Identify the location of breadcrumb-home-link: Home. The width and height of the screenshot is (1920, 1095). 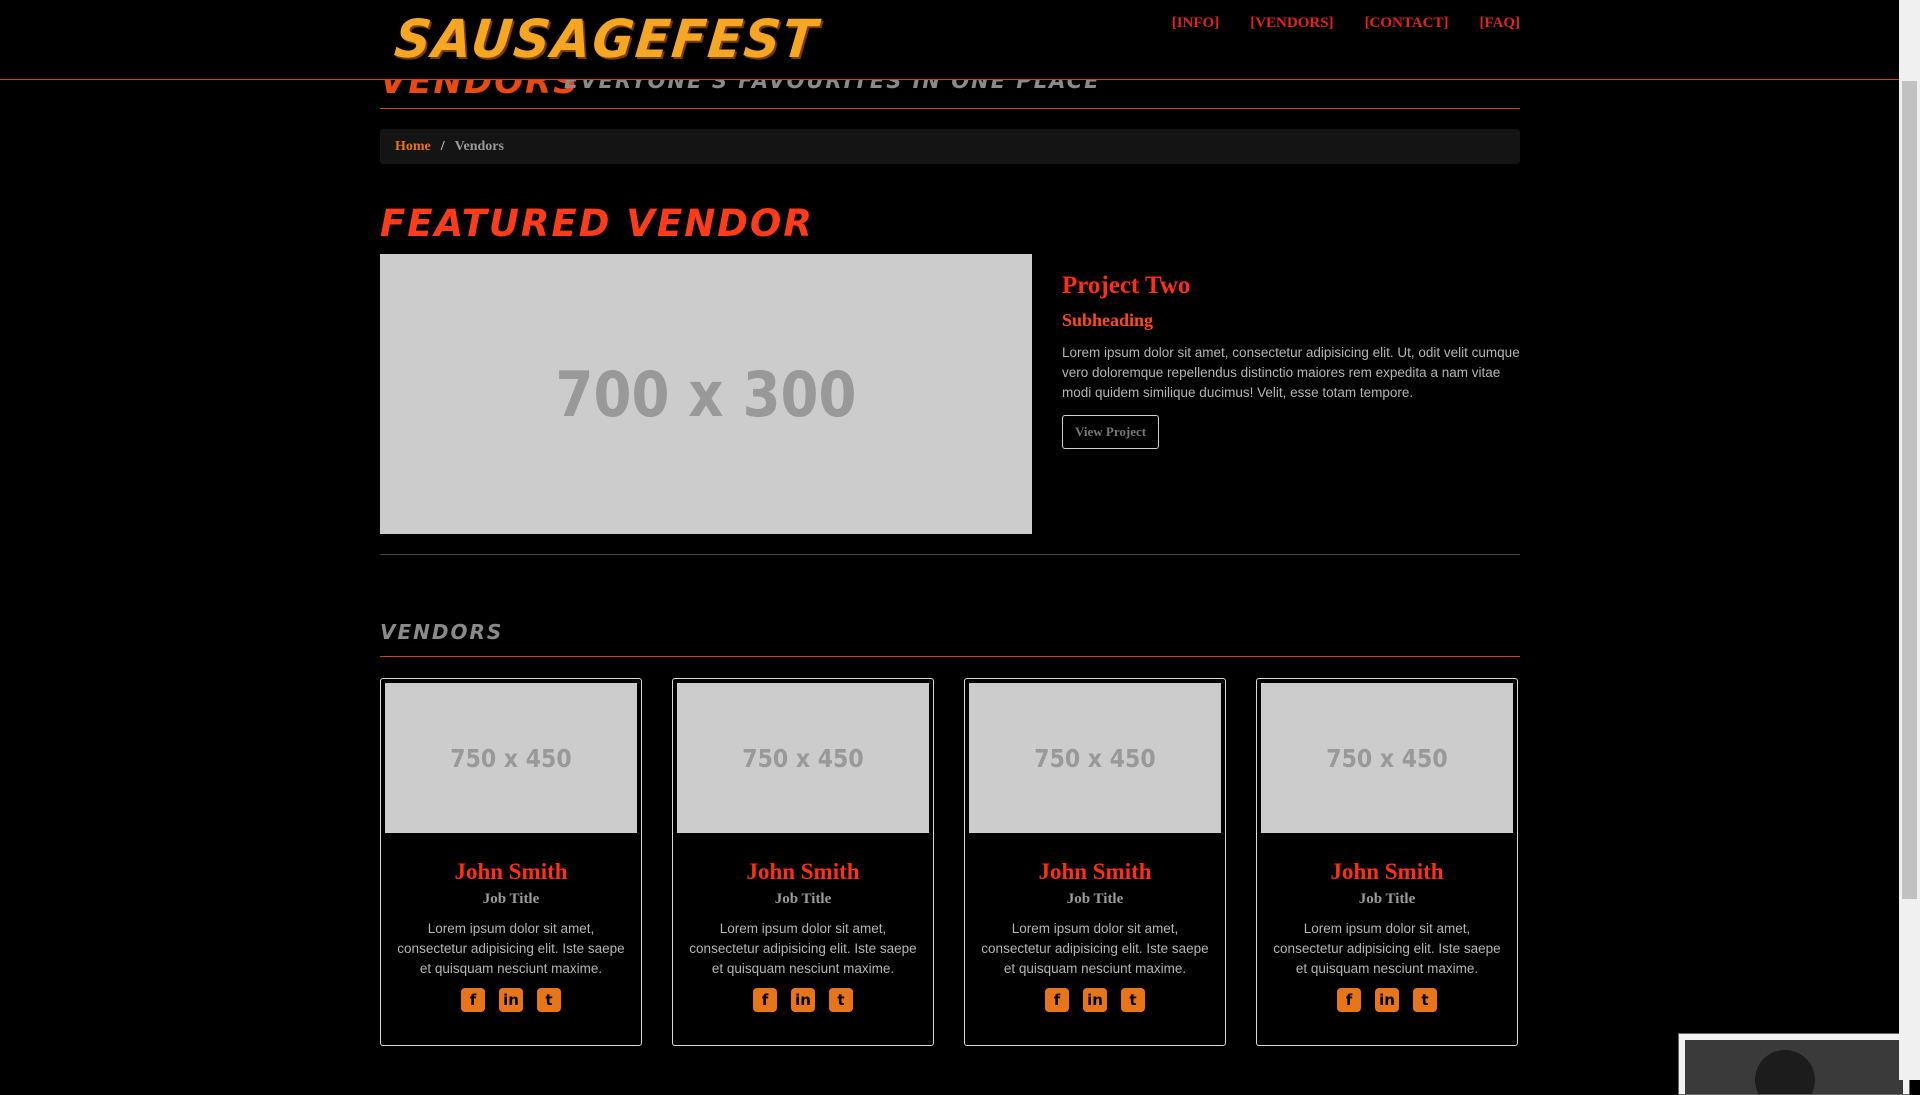
(413, 147).